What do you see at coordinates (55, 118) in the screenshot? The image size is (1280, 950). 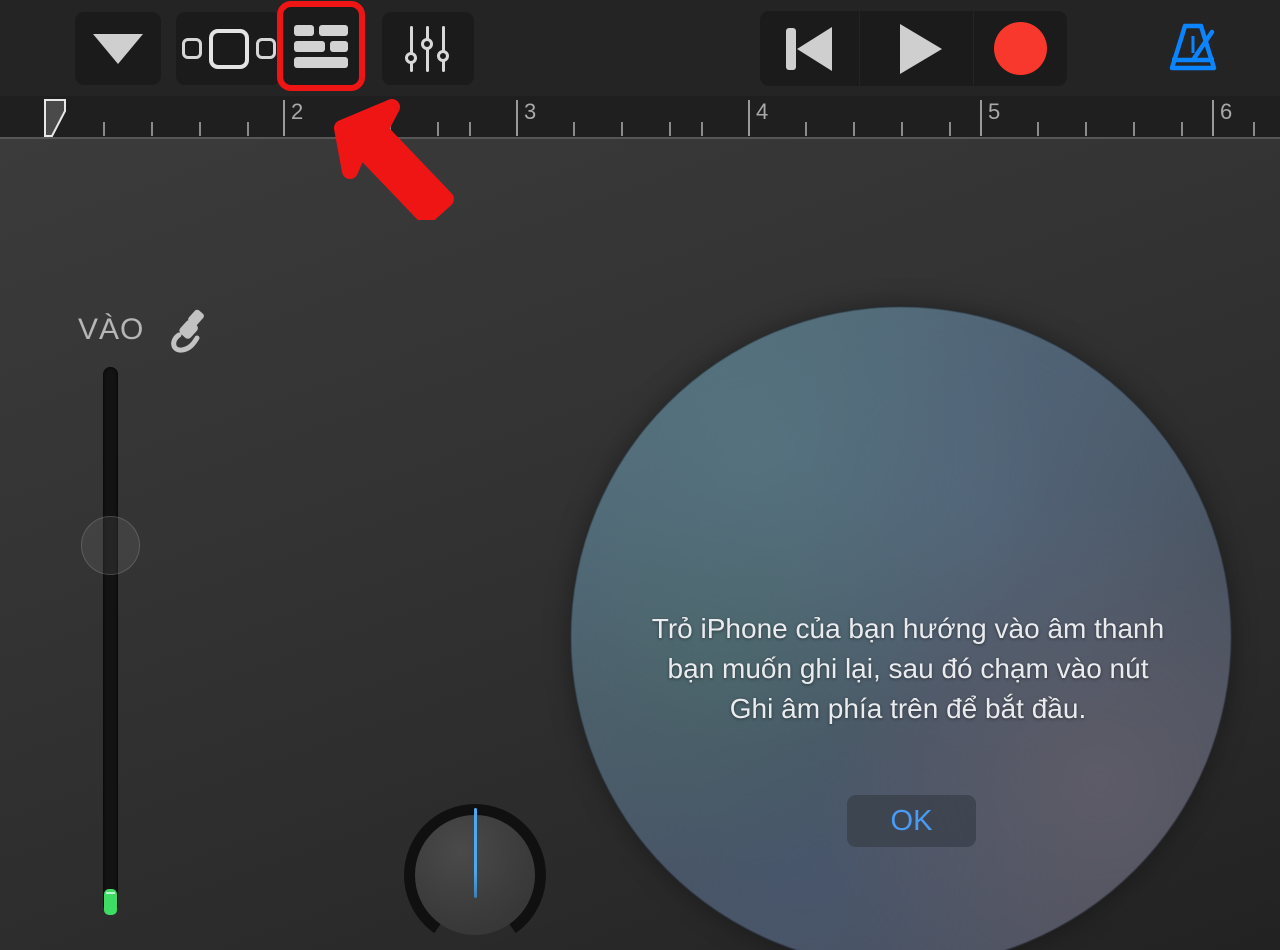 I see `playhead-marker` at bounding box center [55, 118].